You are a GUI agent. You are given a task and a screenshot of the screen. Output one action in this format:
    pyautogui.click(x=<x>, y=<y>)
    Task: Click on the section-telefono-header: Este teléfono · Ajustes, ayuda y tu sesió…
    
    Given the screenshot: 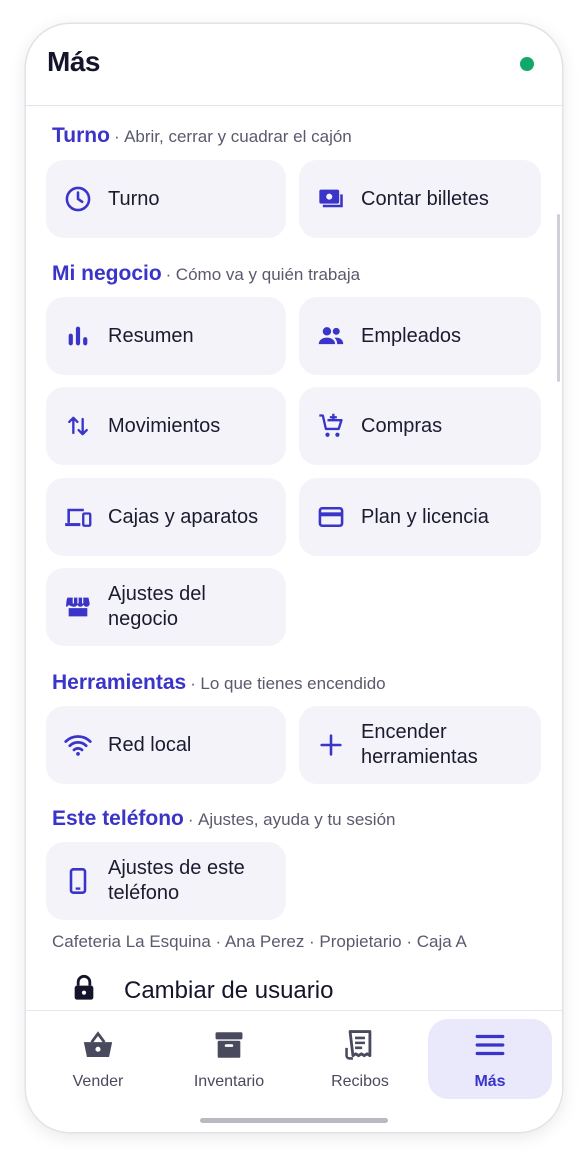 What is the action you would take?
    pyautogui.click(x=224, y=819)
    